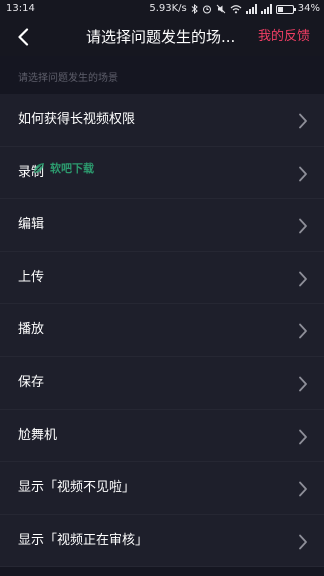  Describe the element at coordinates (83, 540) in the screenshot. I see `scenario-item-label: 显示「视频正在审核」` at that location.